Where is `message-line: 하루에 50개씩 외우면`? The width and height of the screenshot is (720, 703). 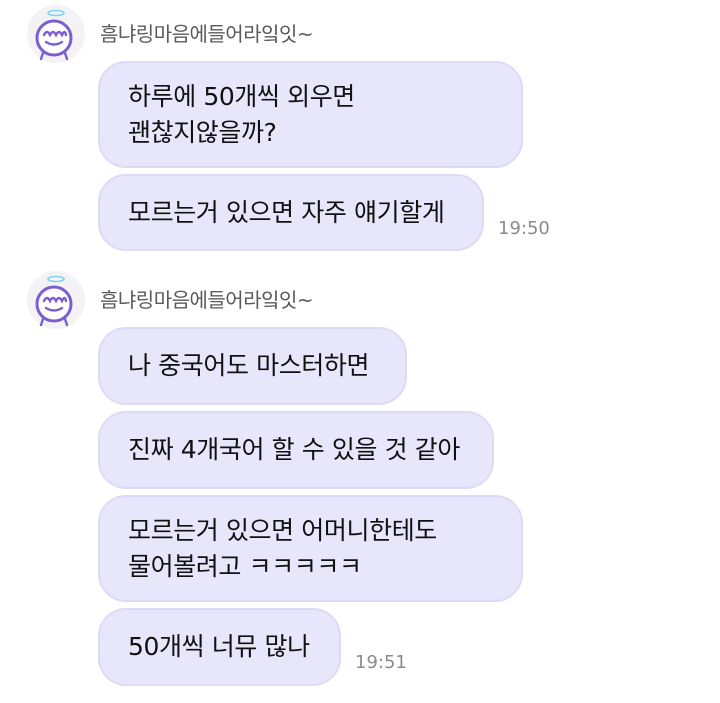 message-line: 하루에 50개씩 외우면 is located at coordinates (241, 96).